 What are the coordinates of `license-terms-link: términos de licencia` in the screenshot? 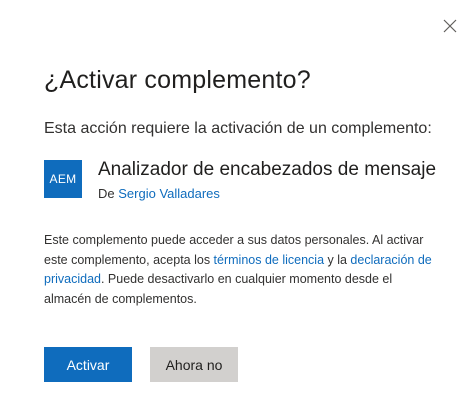 It's located at (269, 260).